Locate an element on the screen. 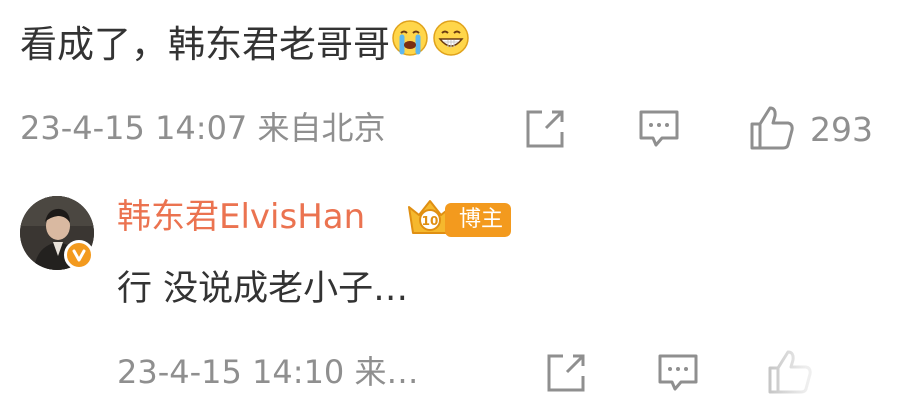  reply-comment-button is located at coordinates (678, 375).